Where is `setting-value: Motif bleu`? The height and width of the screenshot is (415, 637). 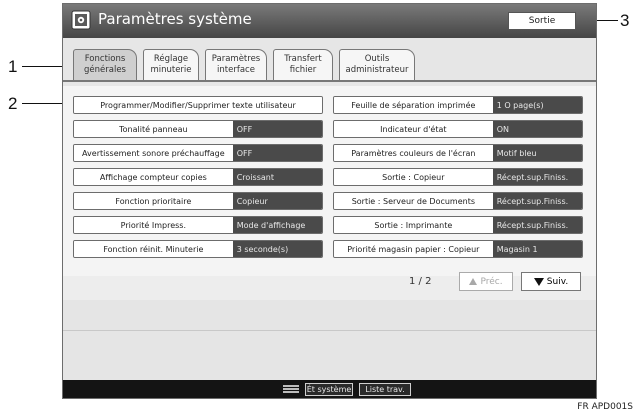
setting-value: Motif bleu is located at coordinates (537, 153).